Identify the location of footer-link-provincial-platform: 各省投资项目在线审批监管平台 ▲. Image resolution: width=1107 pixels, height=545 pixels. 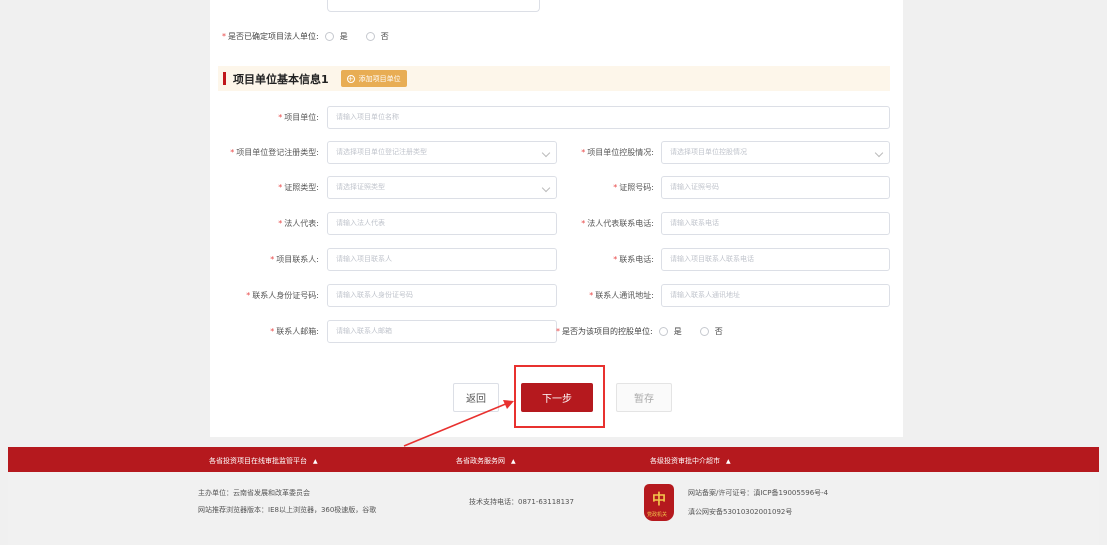
(263, 461).